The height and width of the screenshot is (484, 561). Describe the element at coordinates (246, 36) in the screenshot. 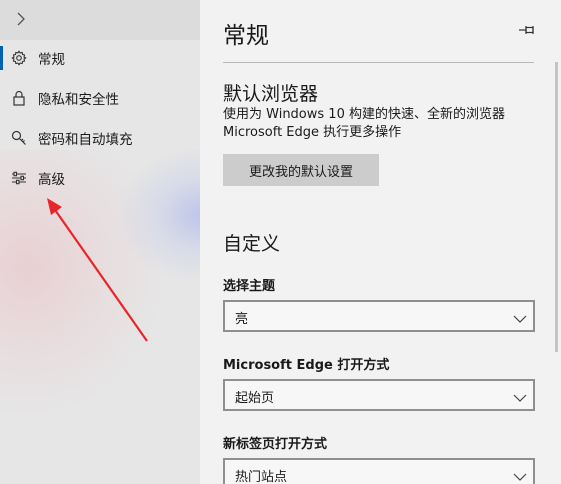

I see `page-title: 常规` at that location.